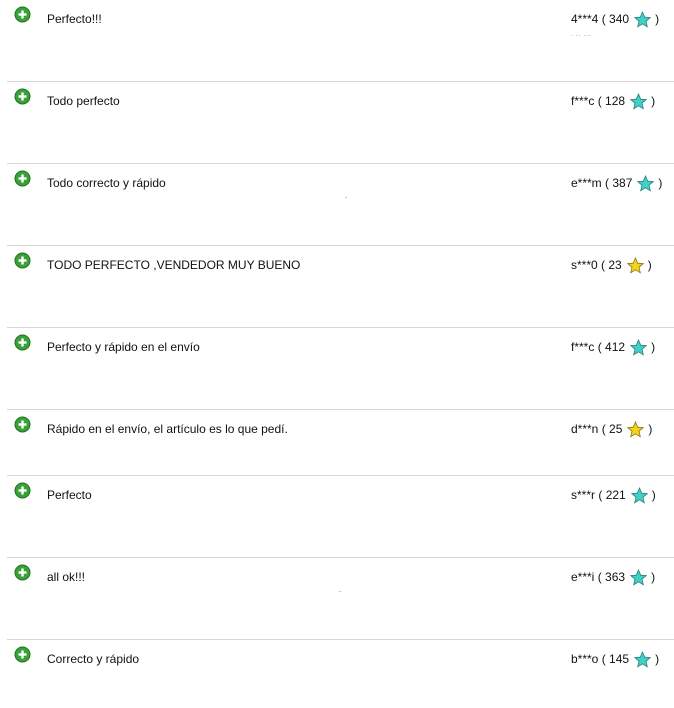 The image size is (674, 708). I want to click on buyer-info: 4***4 ( 340 ), so click(615, 19).